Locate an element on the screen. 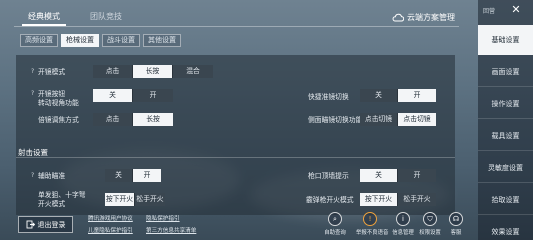 The height and width of the screenshot is (240, 533). scope-turn-off: 关 is located at coordinates (113, 95).